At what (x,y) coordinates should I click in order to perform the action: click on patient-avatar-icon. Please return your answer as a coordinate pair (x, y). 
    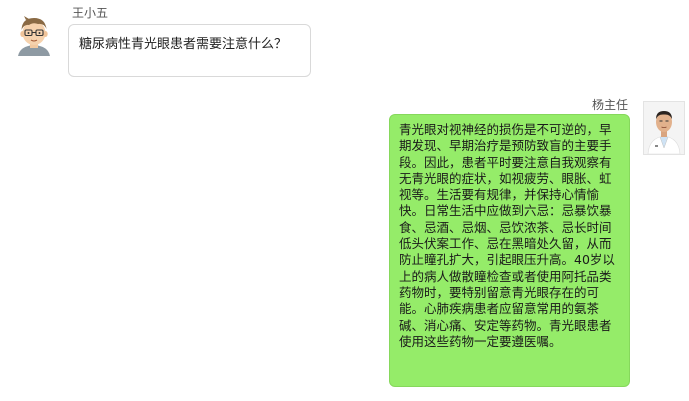
    Looking at the image, I should click on (34, 35).